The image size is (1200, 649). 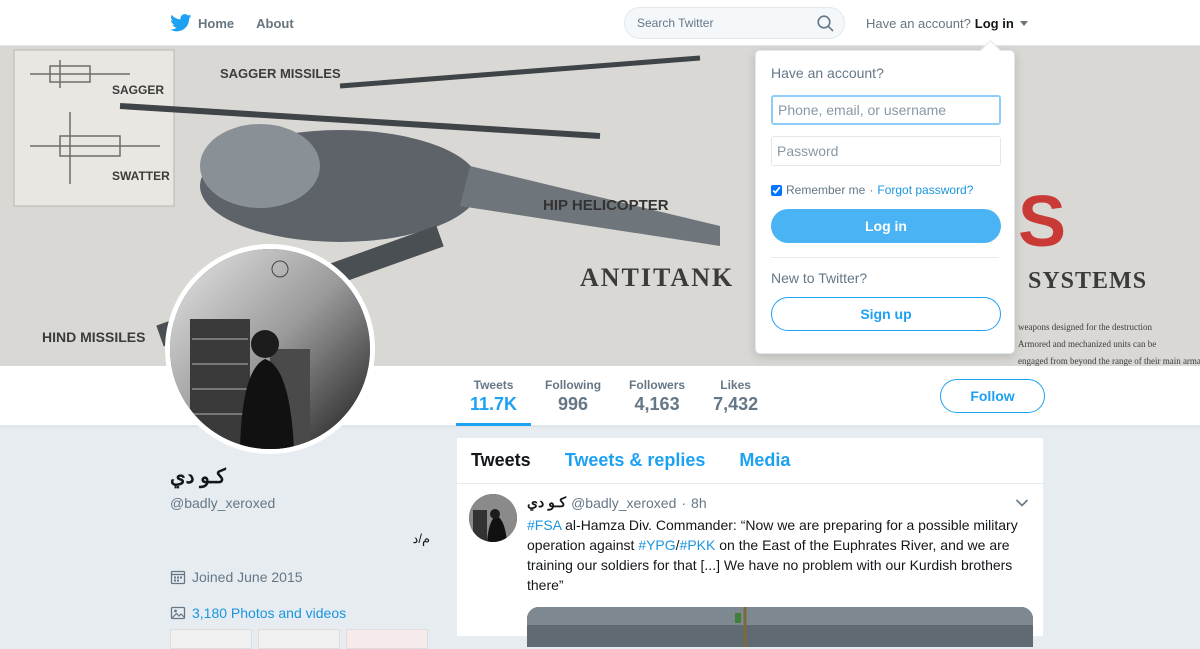 I want to click on hashtag-ypg: #YPG, so click(x=656, y=545).